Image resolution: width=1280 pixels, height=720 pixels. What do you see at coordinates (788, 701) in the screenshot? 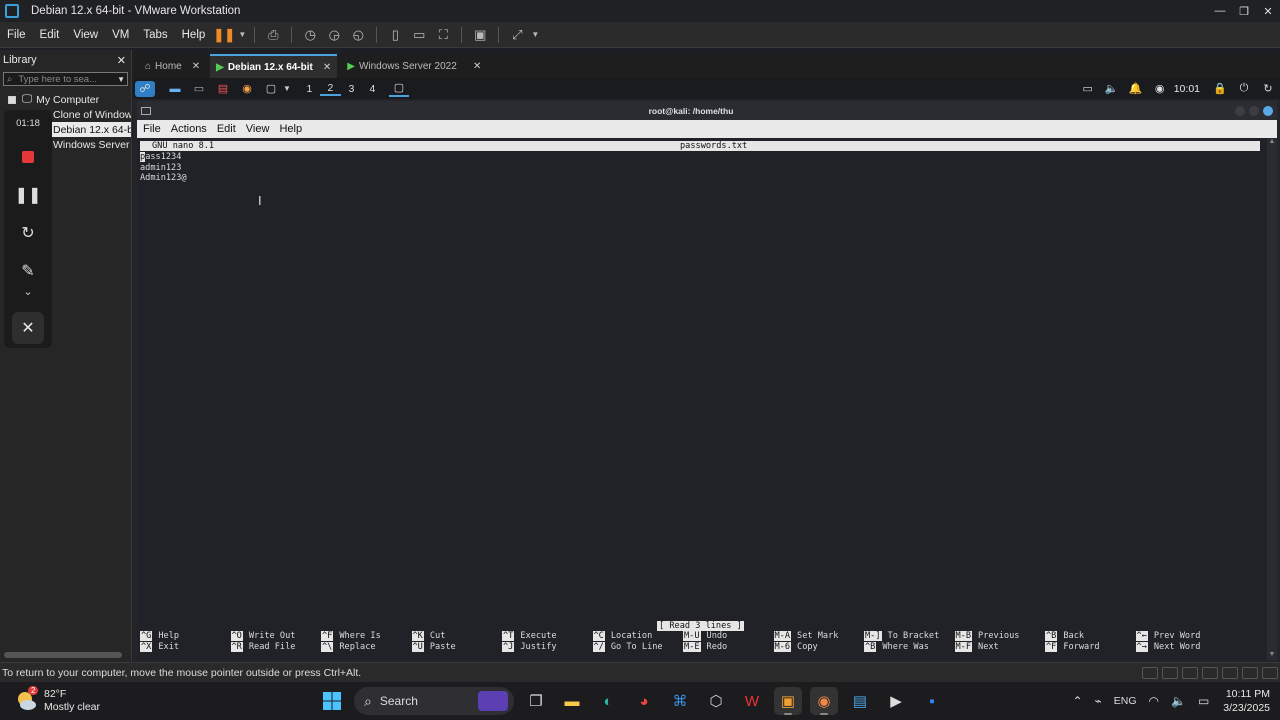
I see `vmware-taskbar-icon: ▣` at bounding box center [788, 701].